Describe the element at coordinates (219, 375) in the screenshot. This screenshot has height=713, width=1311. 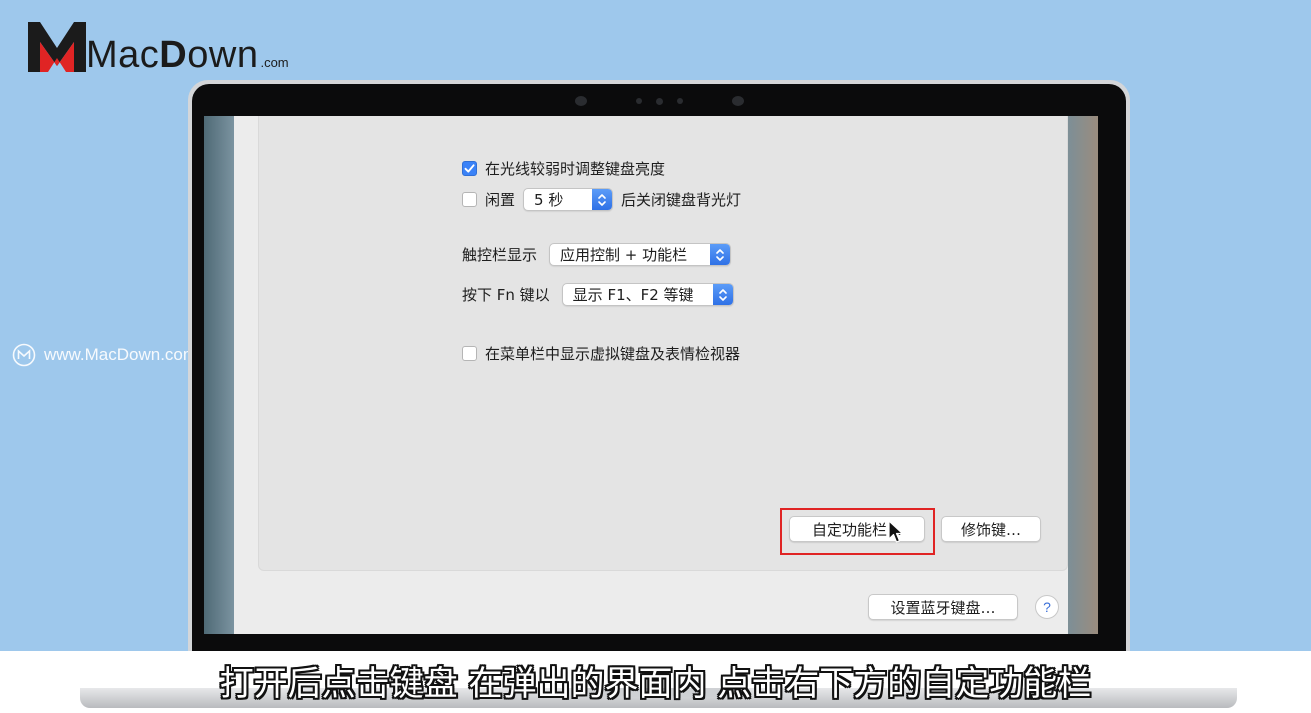
I see `desktop-wallpaper-left` at that location.